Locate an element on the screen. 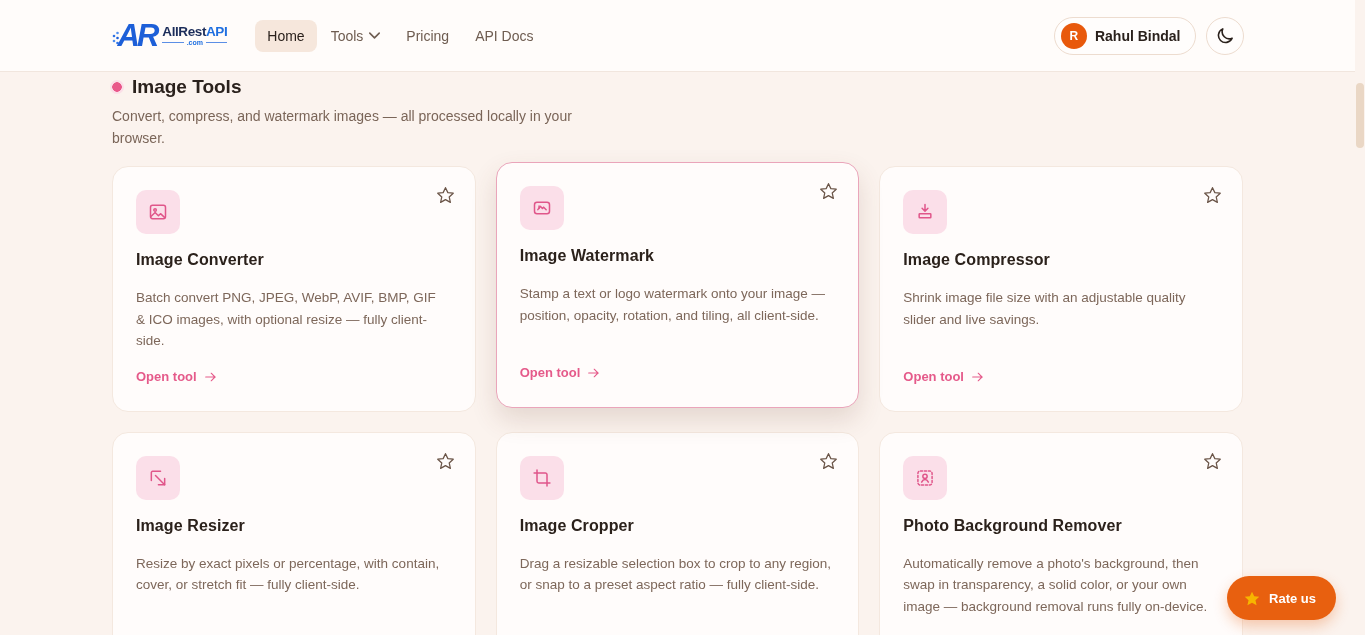  dot-icon is located at coordinates (117, 87).